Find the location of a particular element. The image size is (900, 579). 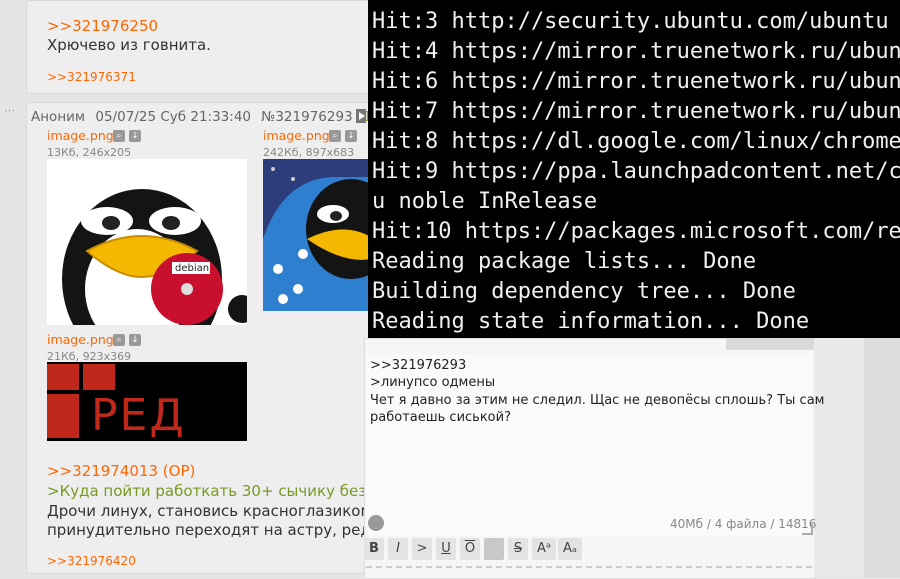

post-menu-icon: ⋯ is located at coordinates (9, 110).